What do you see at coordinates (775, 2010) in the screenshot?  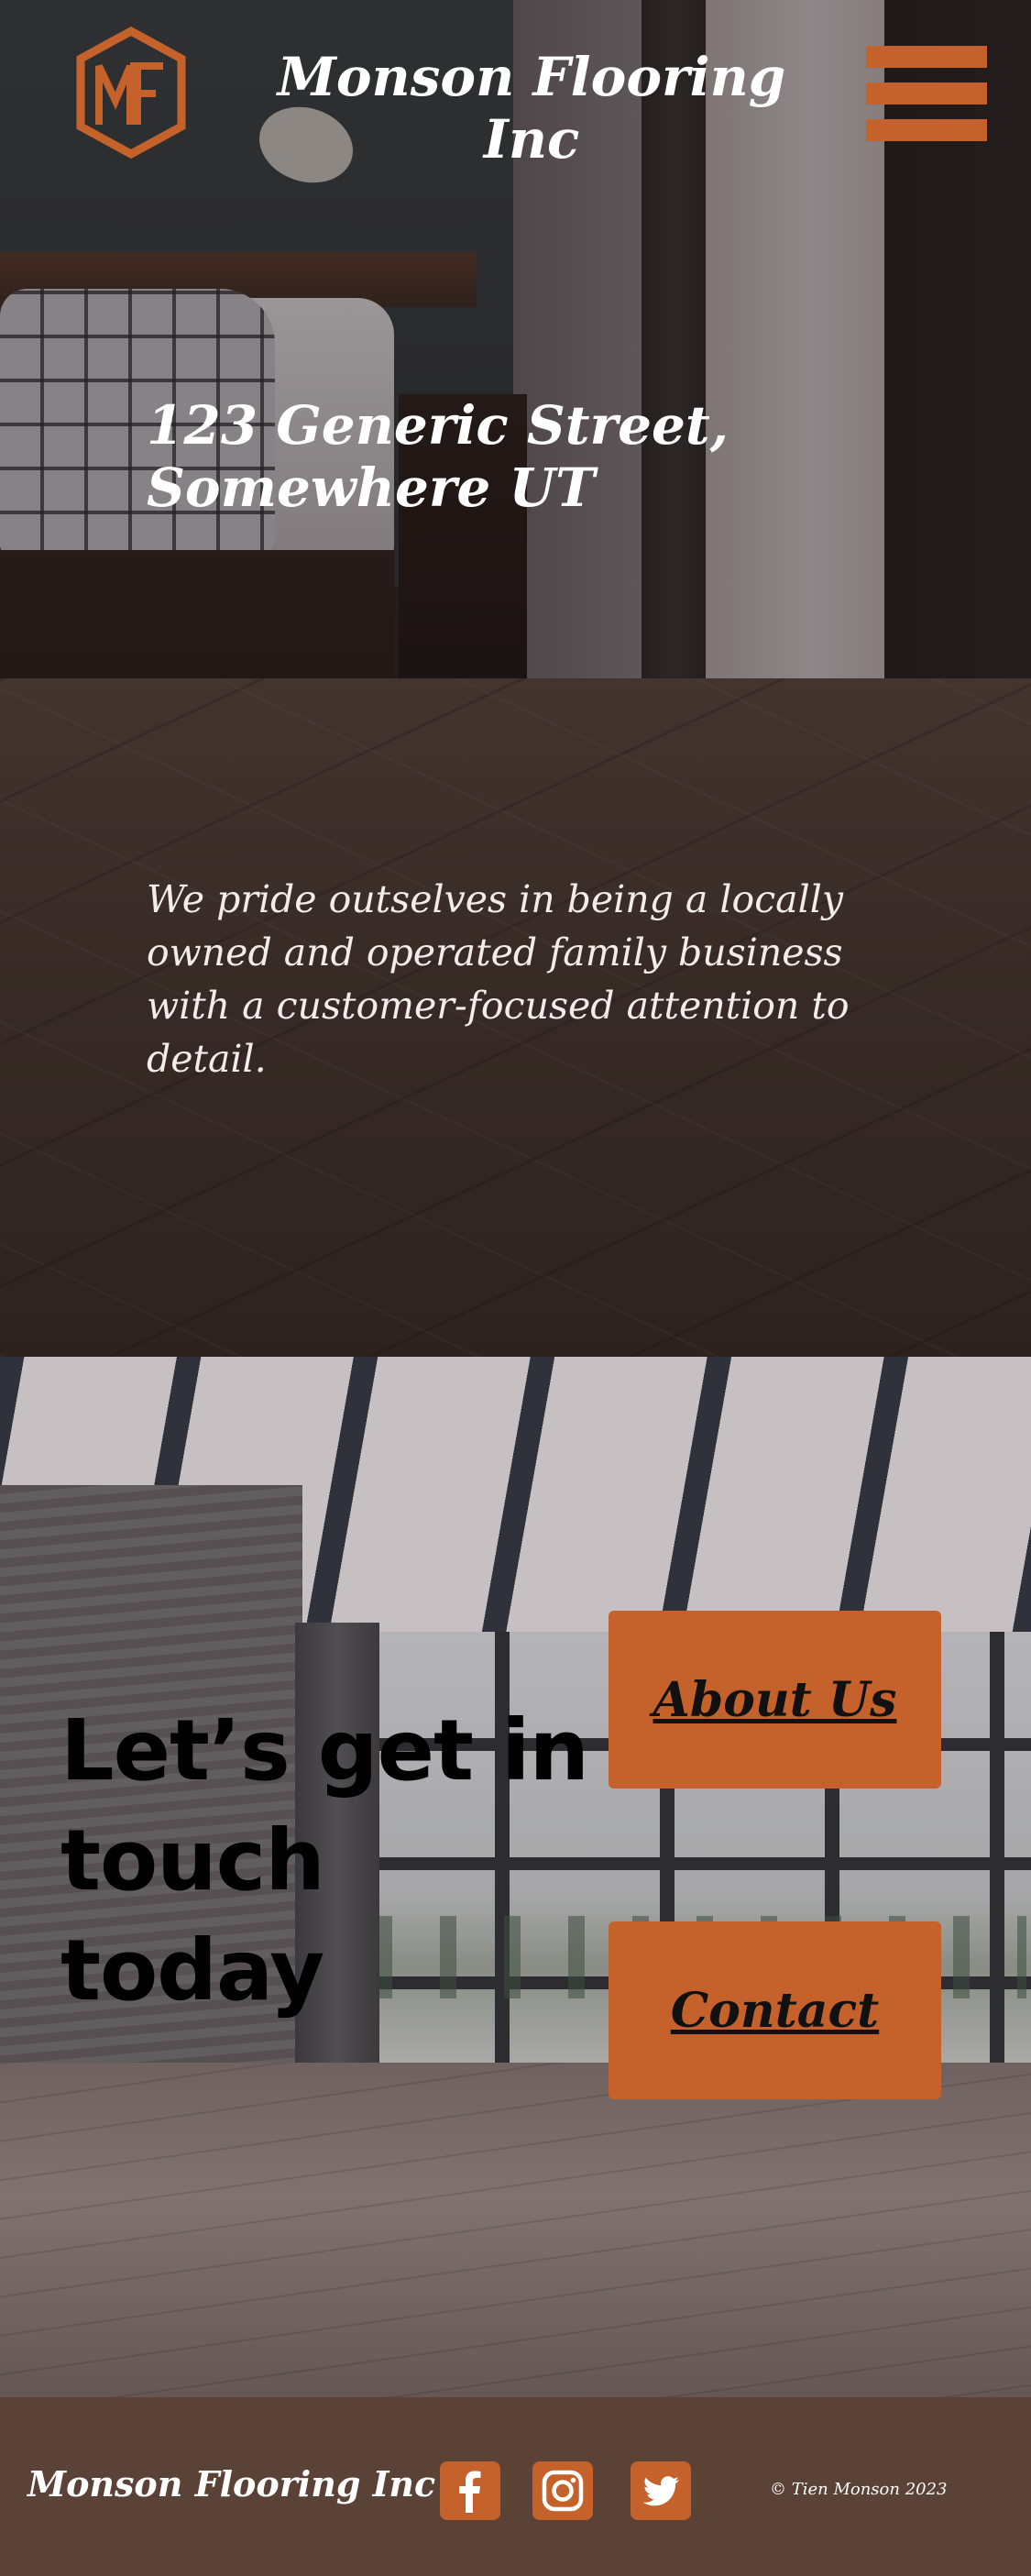 I see `contact-button: Contact` at bounding box center [775, 2010].